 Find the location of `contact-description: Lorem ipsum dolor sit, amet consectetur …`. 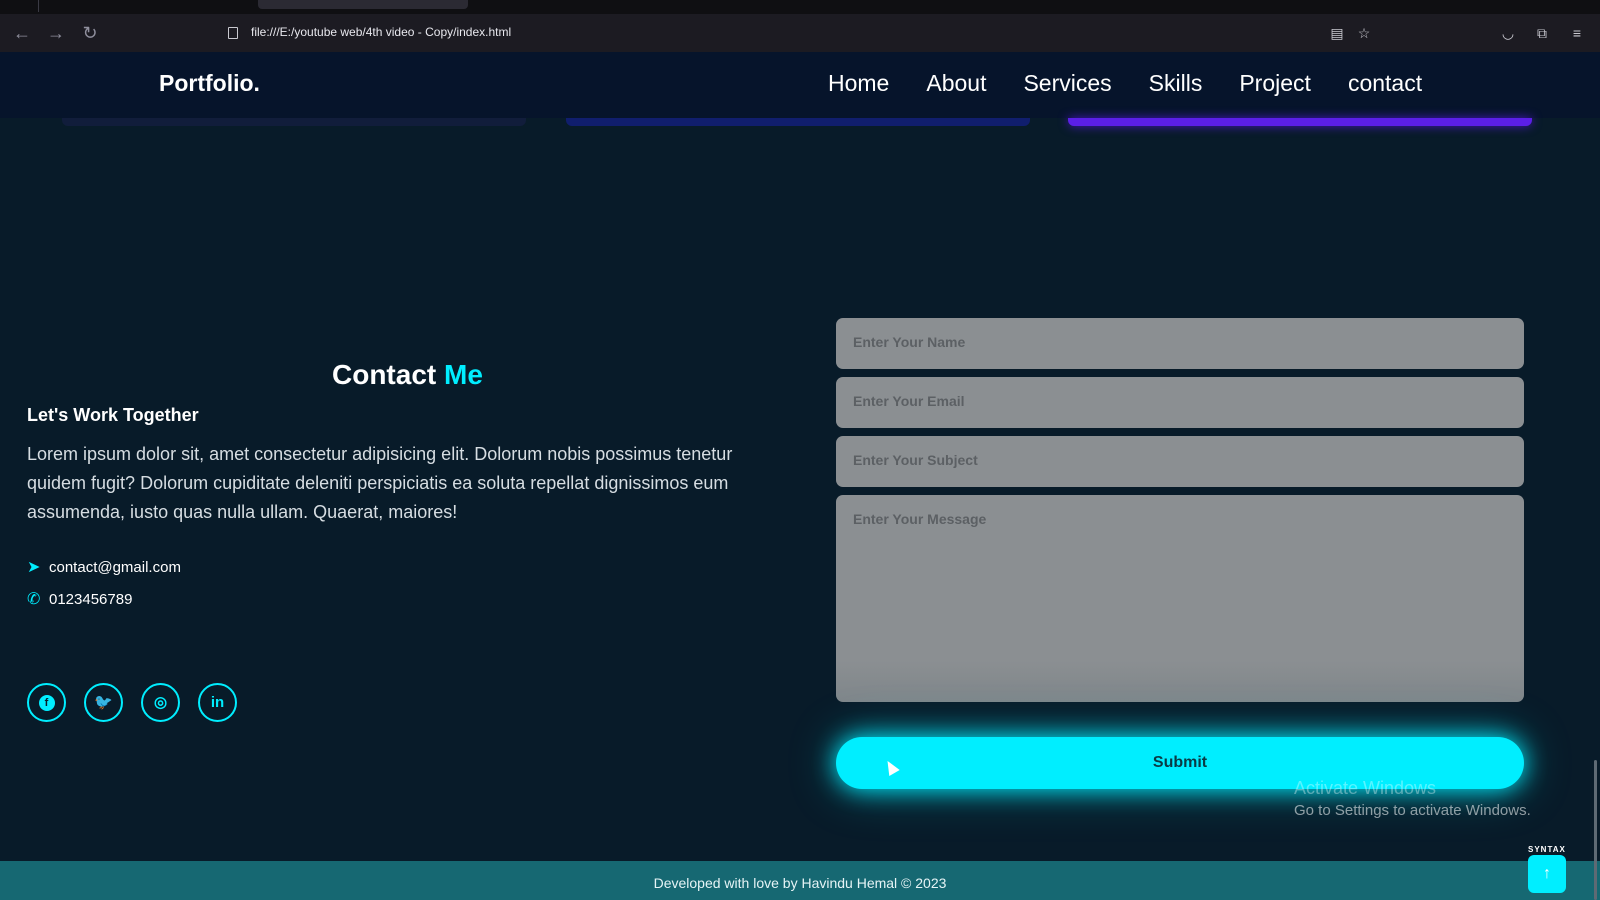

contact-description: Lorem ipsum dolor sit, amet consectetur … is located at coordinates (380, 483).